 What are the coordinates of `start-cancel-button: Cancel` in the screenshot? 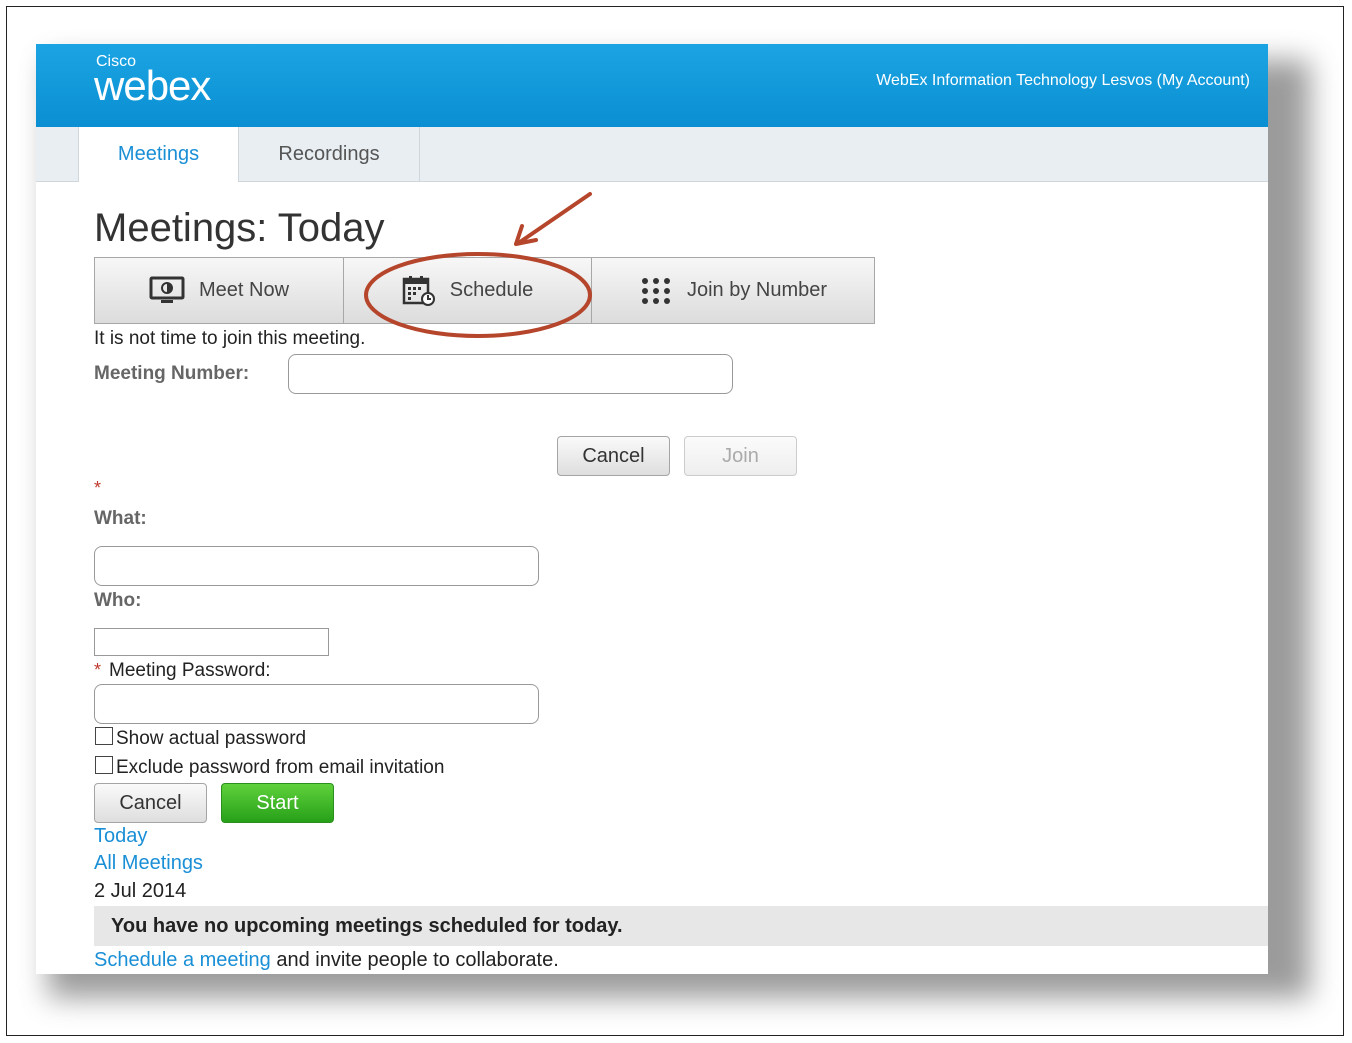 It's located at (150, 803).